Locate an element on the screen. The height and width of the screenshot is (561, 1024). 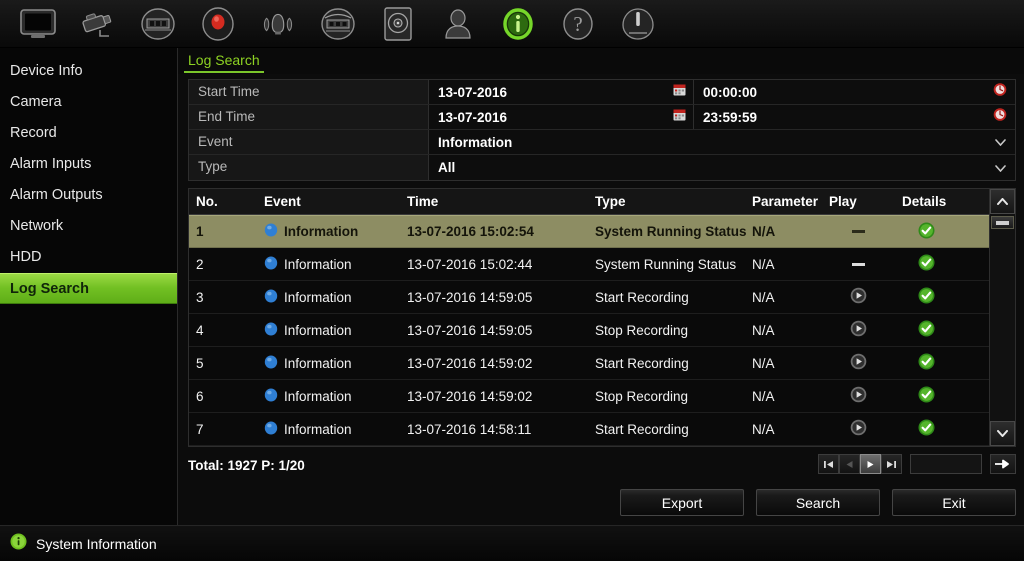
info-icon is located at coordinates (518, 24).